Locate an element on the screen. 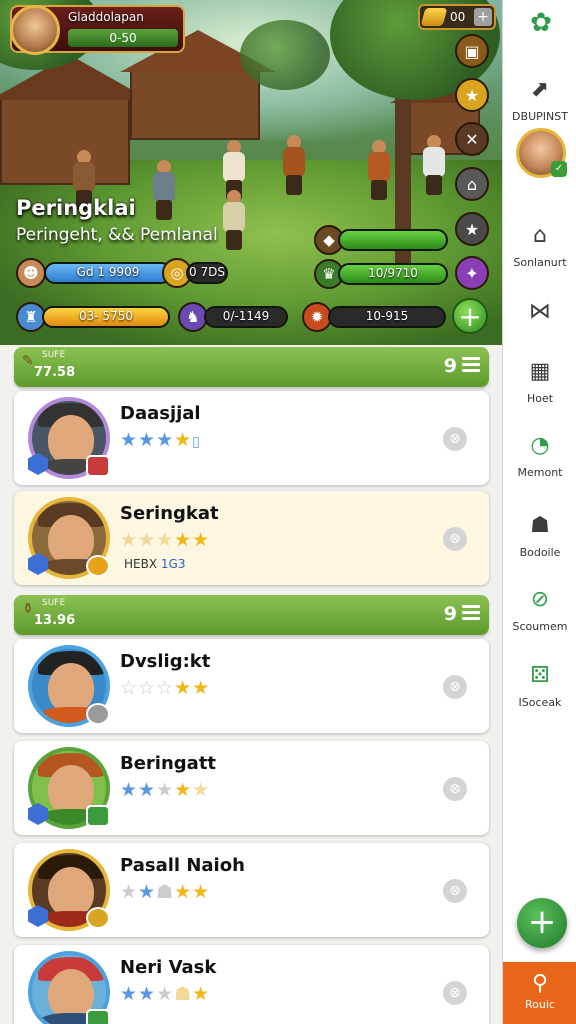  nav-item-dice: ⚄ ISoceak is located at coordinates (539, 685).